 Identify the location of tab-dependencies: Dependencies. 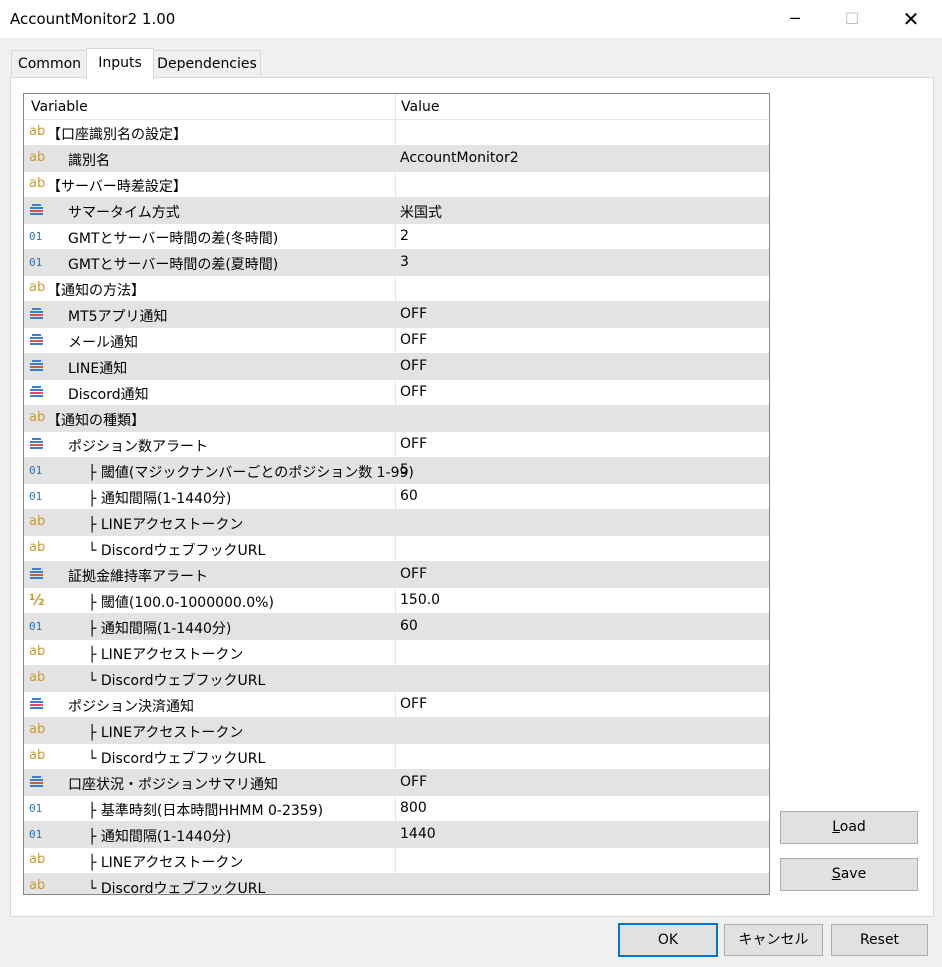
(207, 63).